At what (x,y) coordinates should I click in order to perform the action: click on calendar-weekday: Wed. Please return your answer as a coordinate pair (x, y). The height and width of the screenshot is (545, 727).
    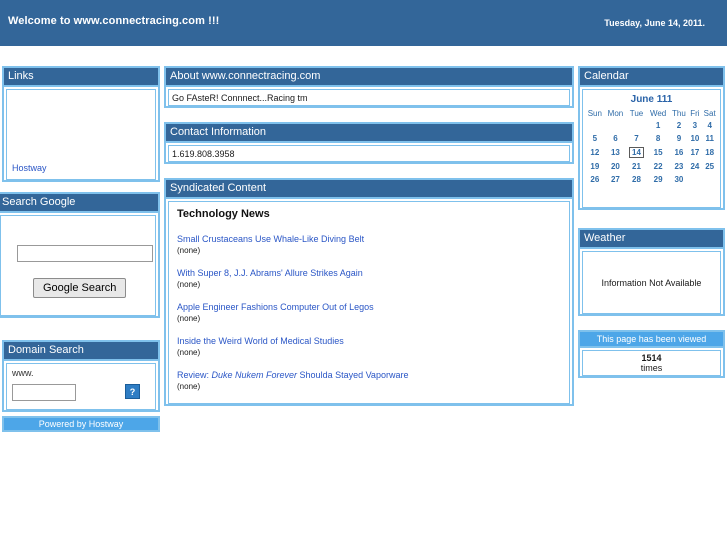
    Looking at the image, I should click on (658, 113).